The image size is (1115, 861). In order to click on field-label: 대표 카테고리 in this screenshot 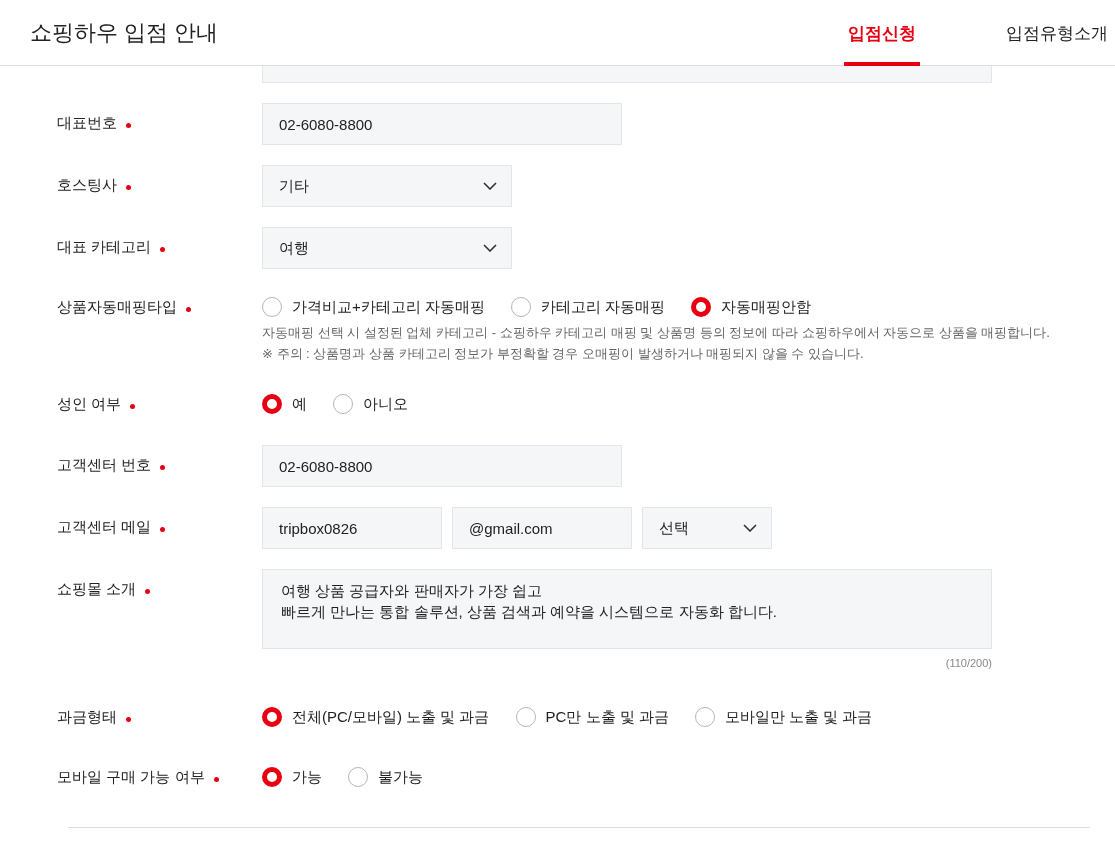, I will do `click(104, 247)`.